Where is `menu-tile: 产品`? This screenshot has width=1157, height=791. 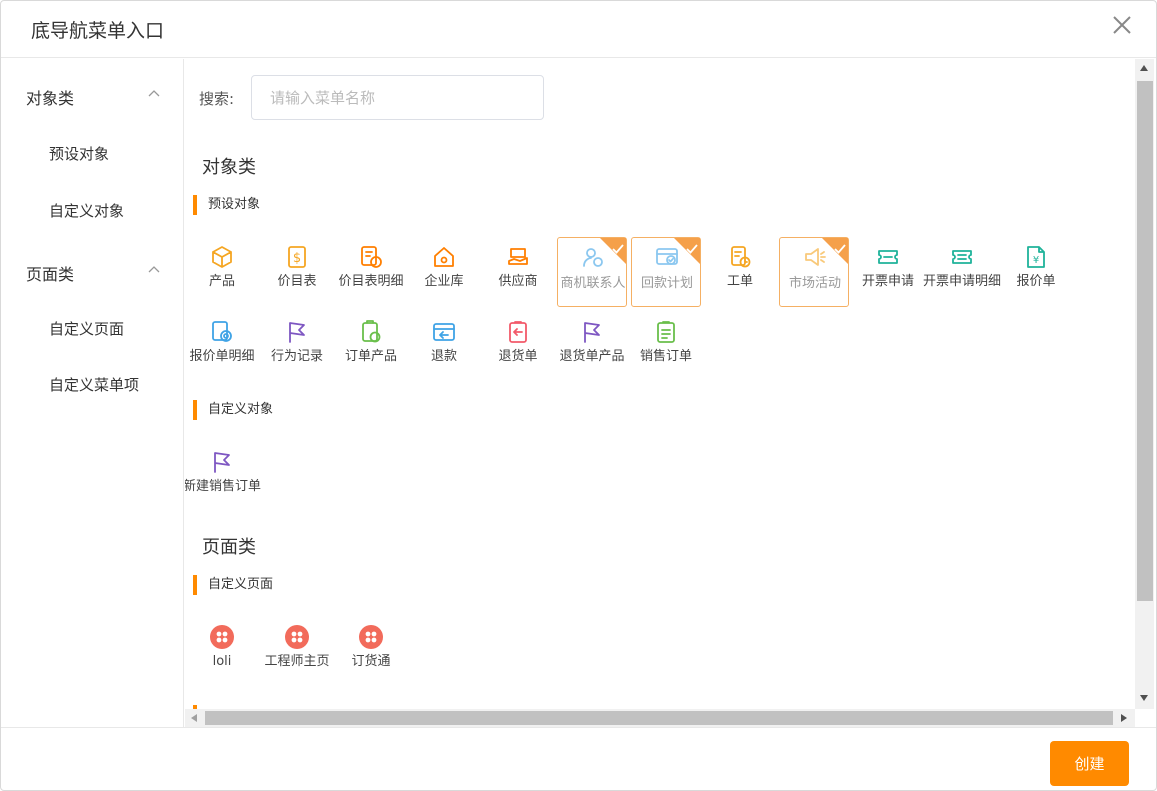 menu-tile: 产品 is located at coordinates (222, 272).